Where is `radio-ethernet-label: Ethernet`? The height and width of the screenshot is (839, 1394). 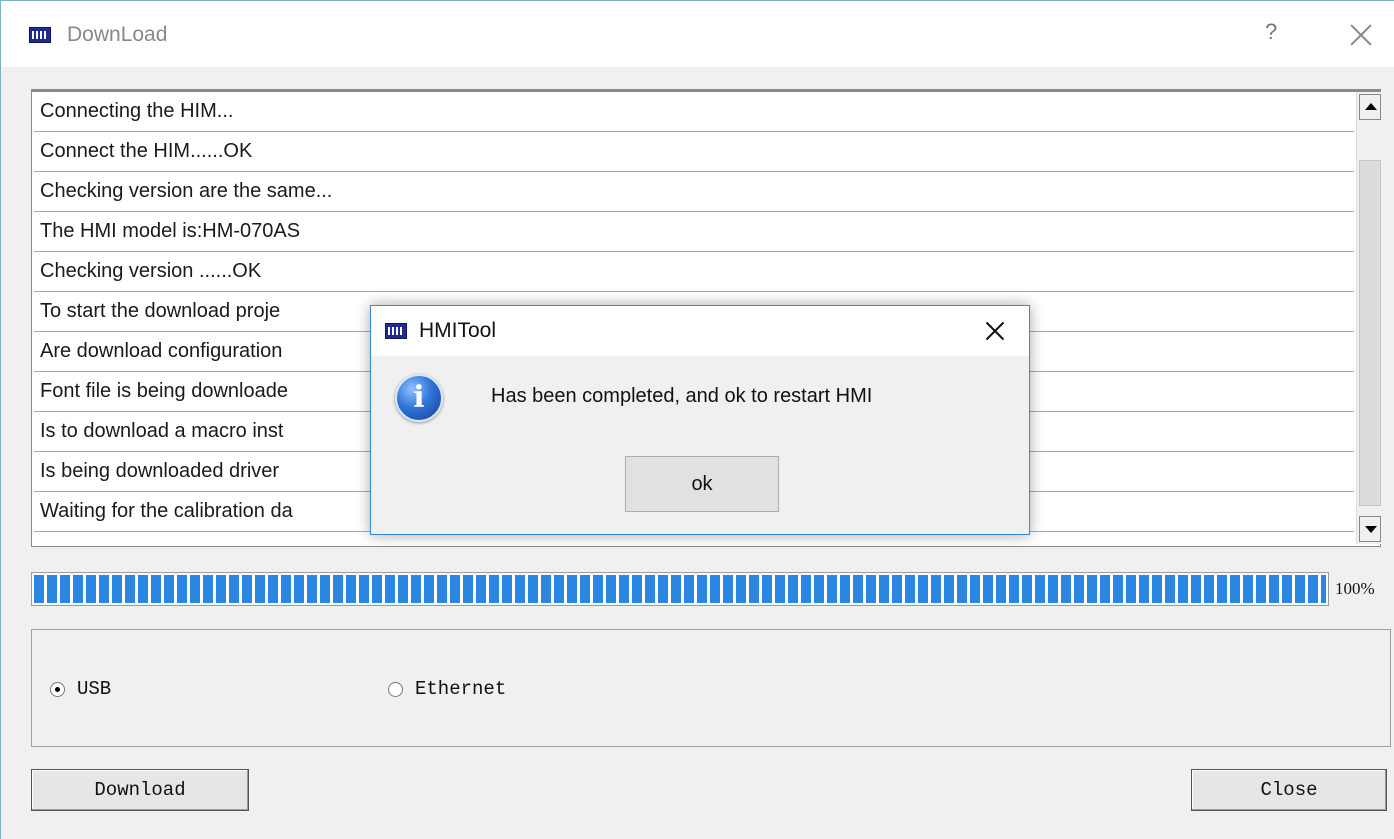 radio-ethernet-label: Ethernet is located at coordinates (461, 689).